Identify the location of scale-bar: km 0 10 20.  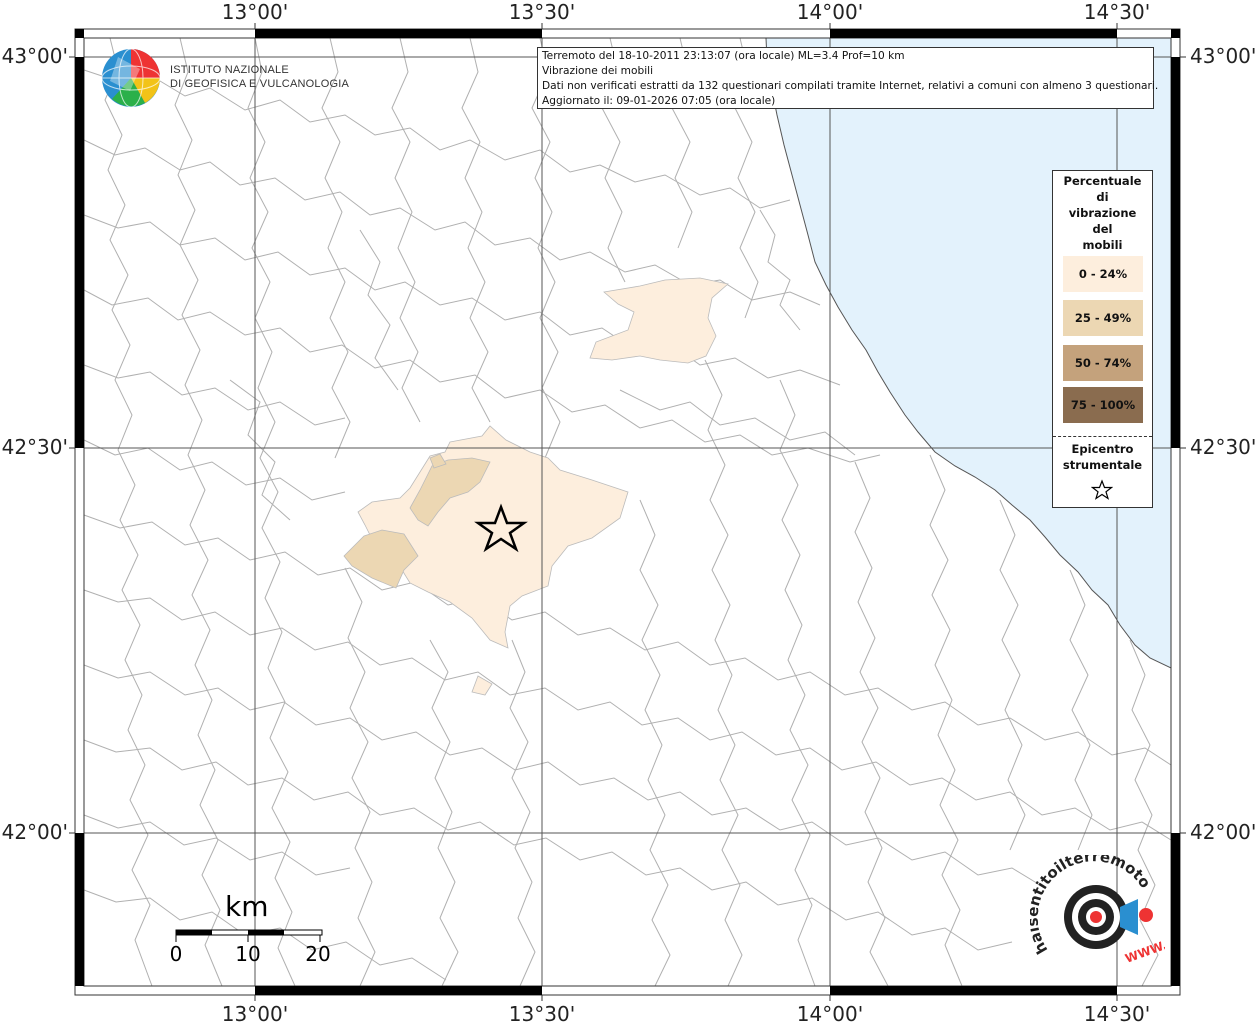
(255, 930).